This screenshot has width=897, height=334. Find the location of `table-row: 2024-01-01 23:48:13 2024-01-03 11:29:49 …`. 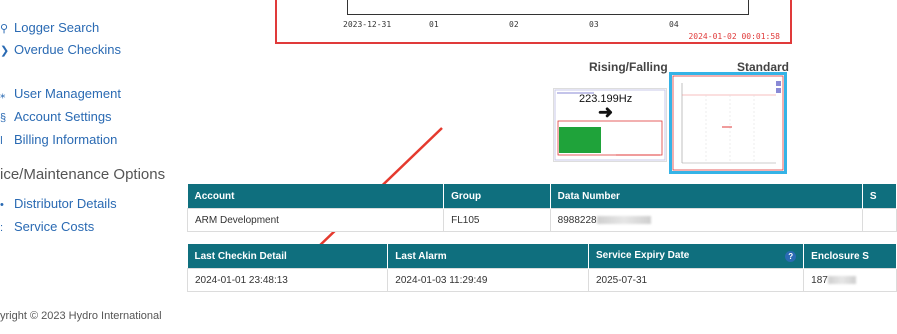

table-row: 2024-01-01 23:48:13 2024-01-03 11:29:49 … is located at coordinates (541, 280).